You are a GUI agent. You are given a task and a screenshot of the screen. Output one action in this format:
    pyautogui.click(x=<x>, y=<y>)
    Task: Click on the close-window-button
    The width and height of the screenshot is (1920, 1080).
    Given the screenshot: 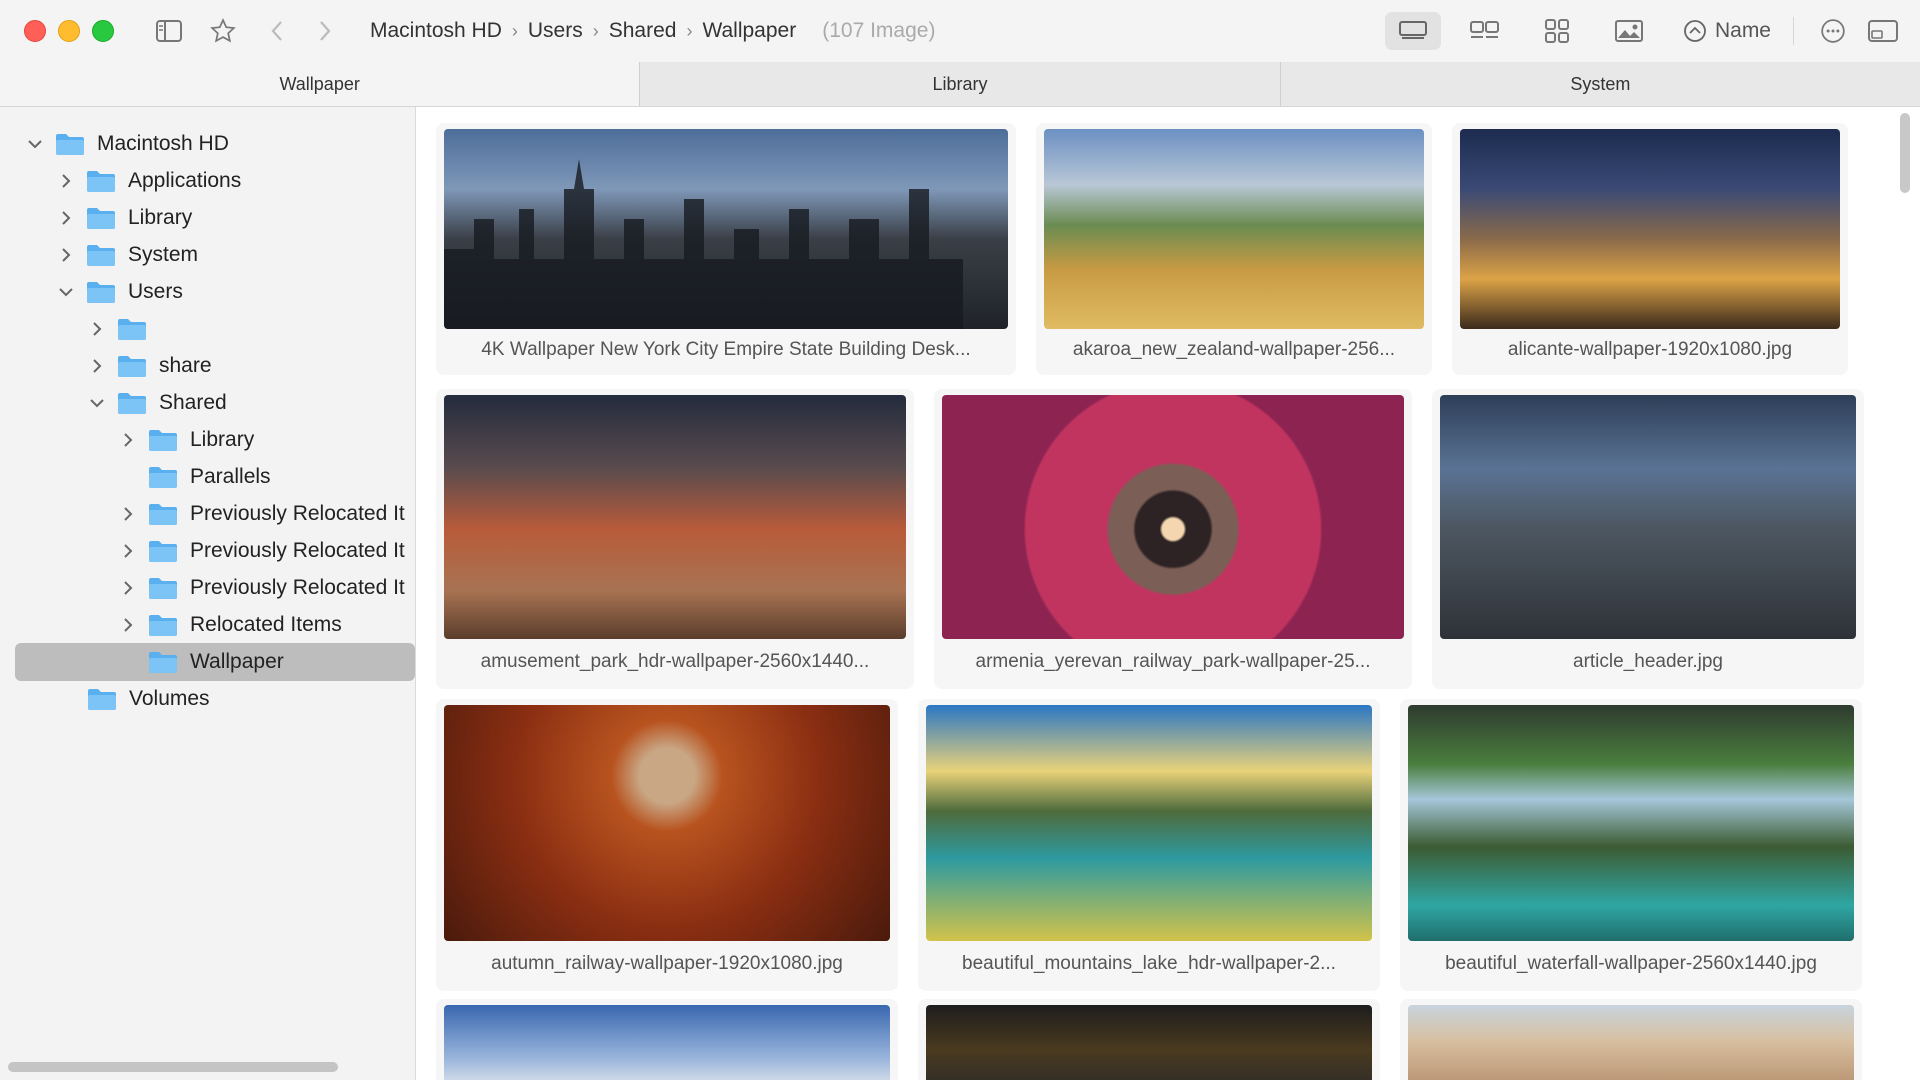 What is the action you would take?
    pyautogui.click(x=35, y=31)
    